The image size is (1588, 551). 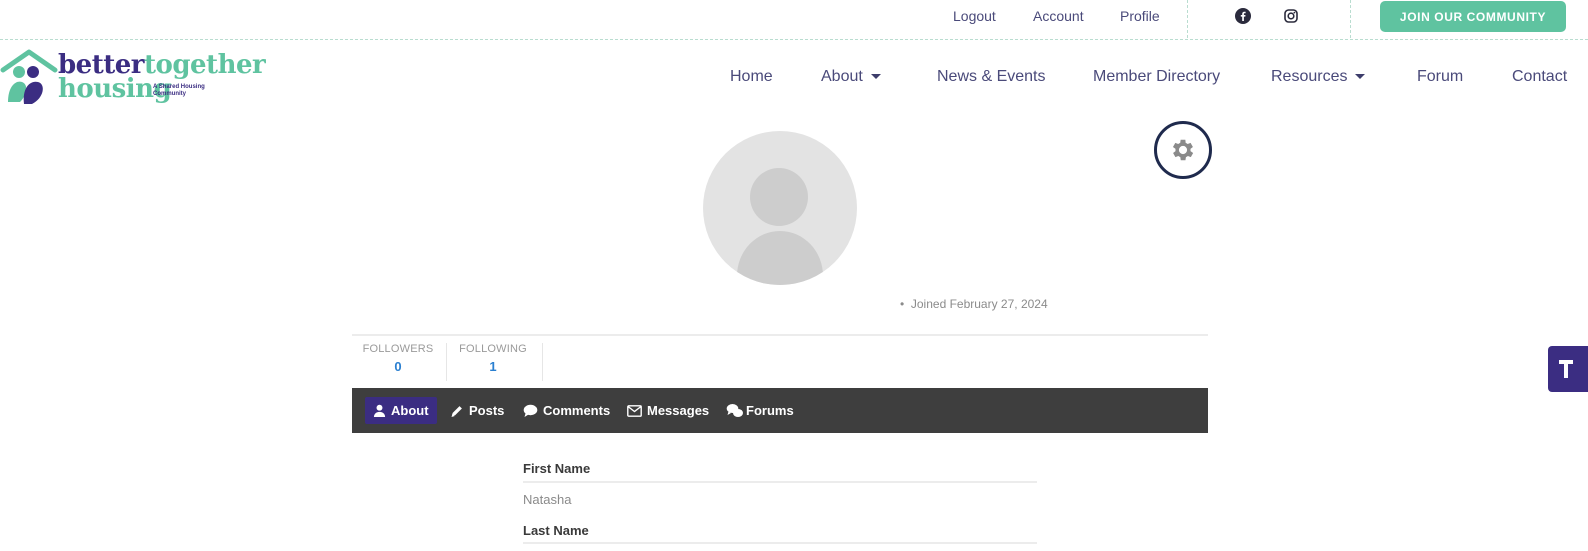 What do you see at coordinates (780, 335) in the screenshot?
I see `profile-divider` at bounding box center [780, 335].